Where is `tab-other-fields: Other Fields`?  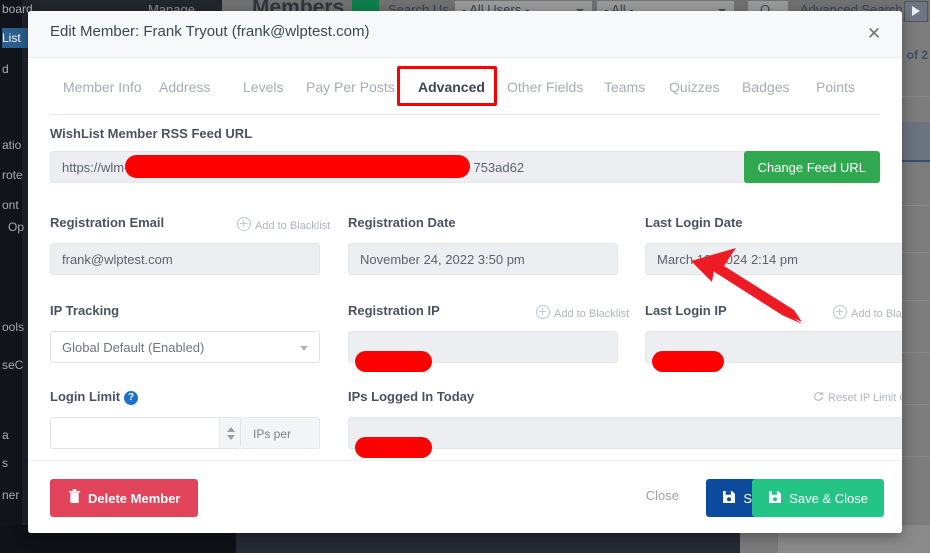
tab-other-fields: Other Fields is located at coordinates (545, 87).